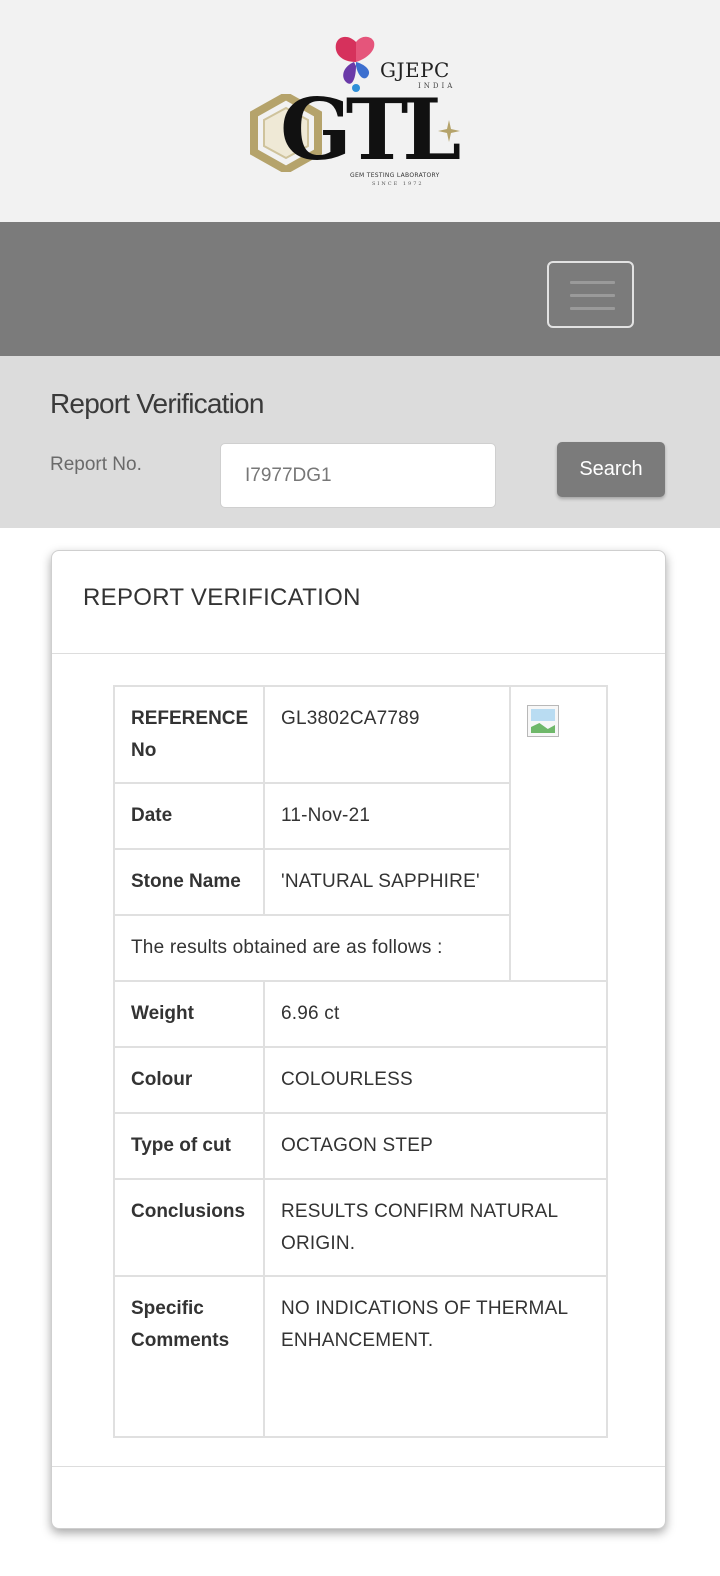 The width and height of the screenshot is (720, 1576). Describe the element at coordinates (189, 1356) in the screenshot. I see `row-key-comments: Specific Comments` at that location.